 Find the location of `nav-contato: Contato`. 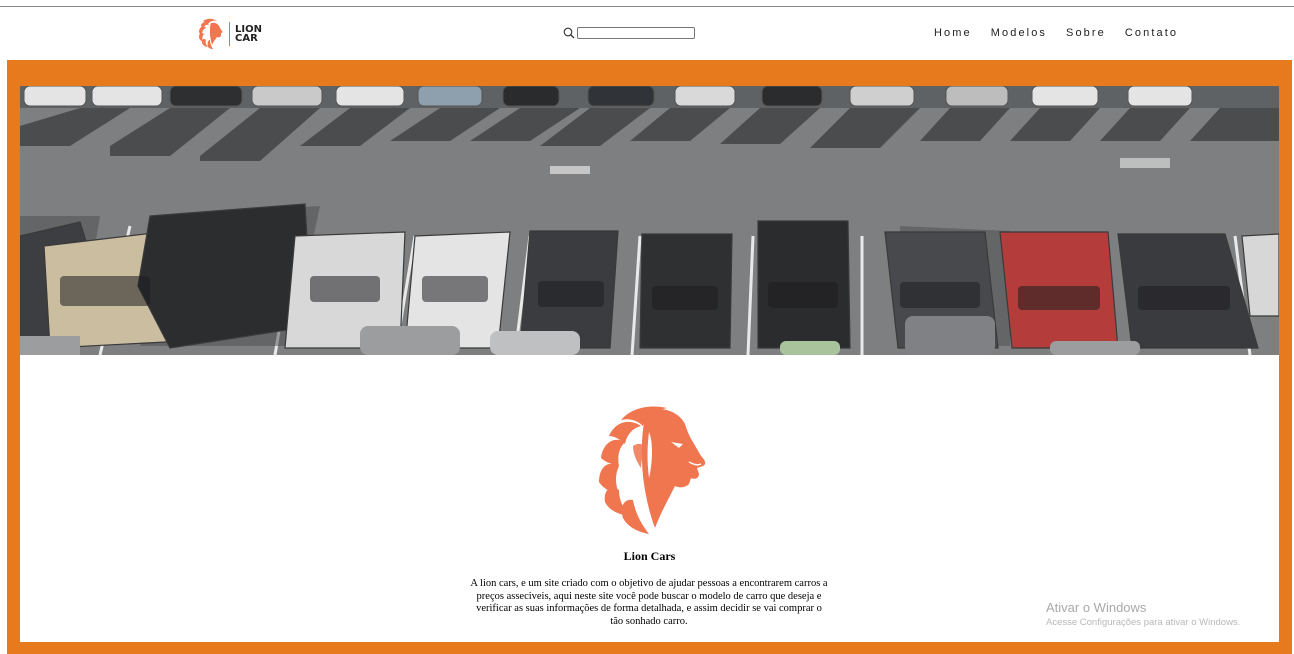

nav-contato: Contato is located at coordinates (1151, 33).